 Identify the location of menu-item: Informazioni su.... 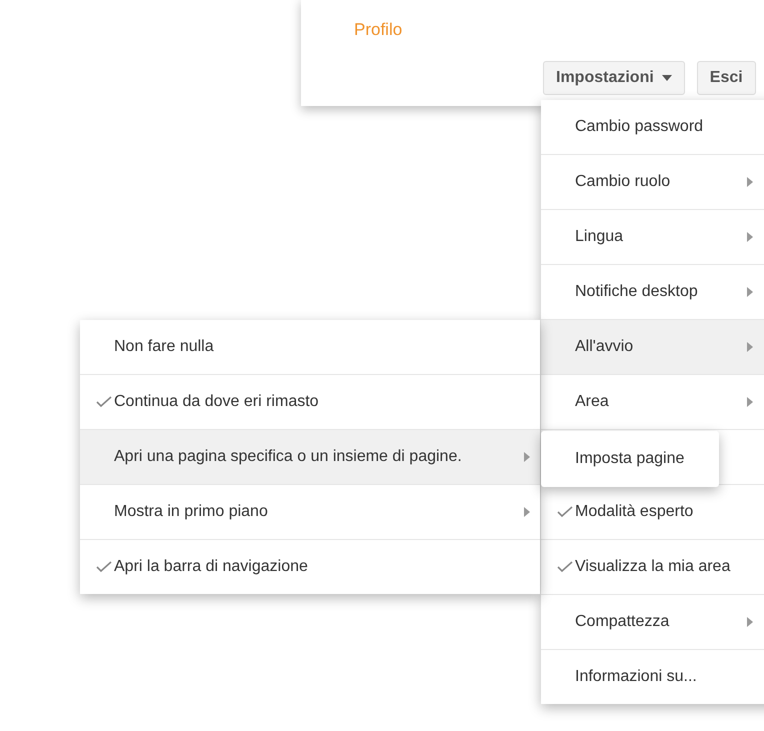
(652, 677).